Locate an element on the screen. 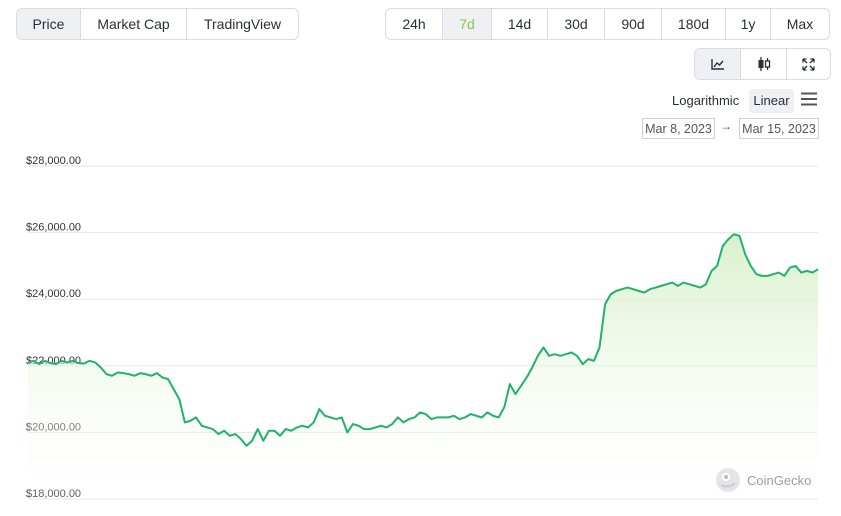 This screenshot has width=841, height=516. y-tick-label: $26,000.00 is located at coordinates (53, 228).